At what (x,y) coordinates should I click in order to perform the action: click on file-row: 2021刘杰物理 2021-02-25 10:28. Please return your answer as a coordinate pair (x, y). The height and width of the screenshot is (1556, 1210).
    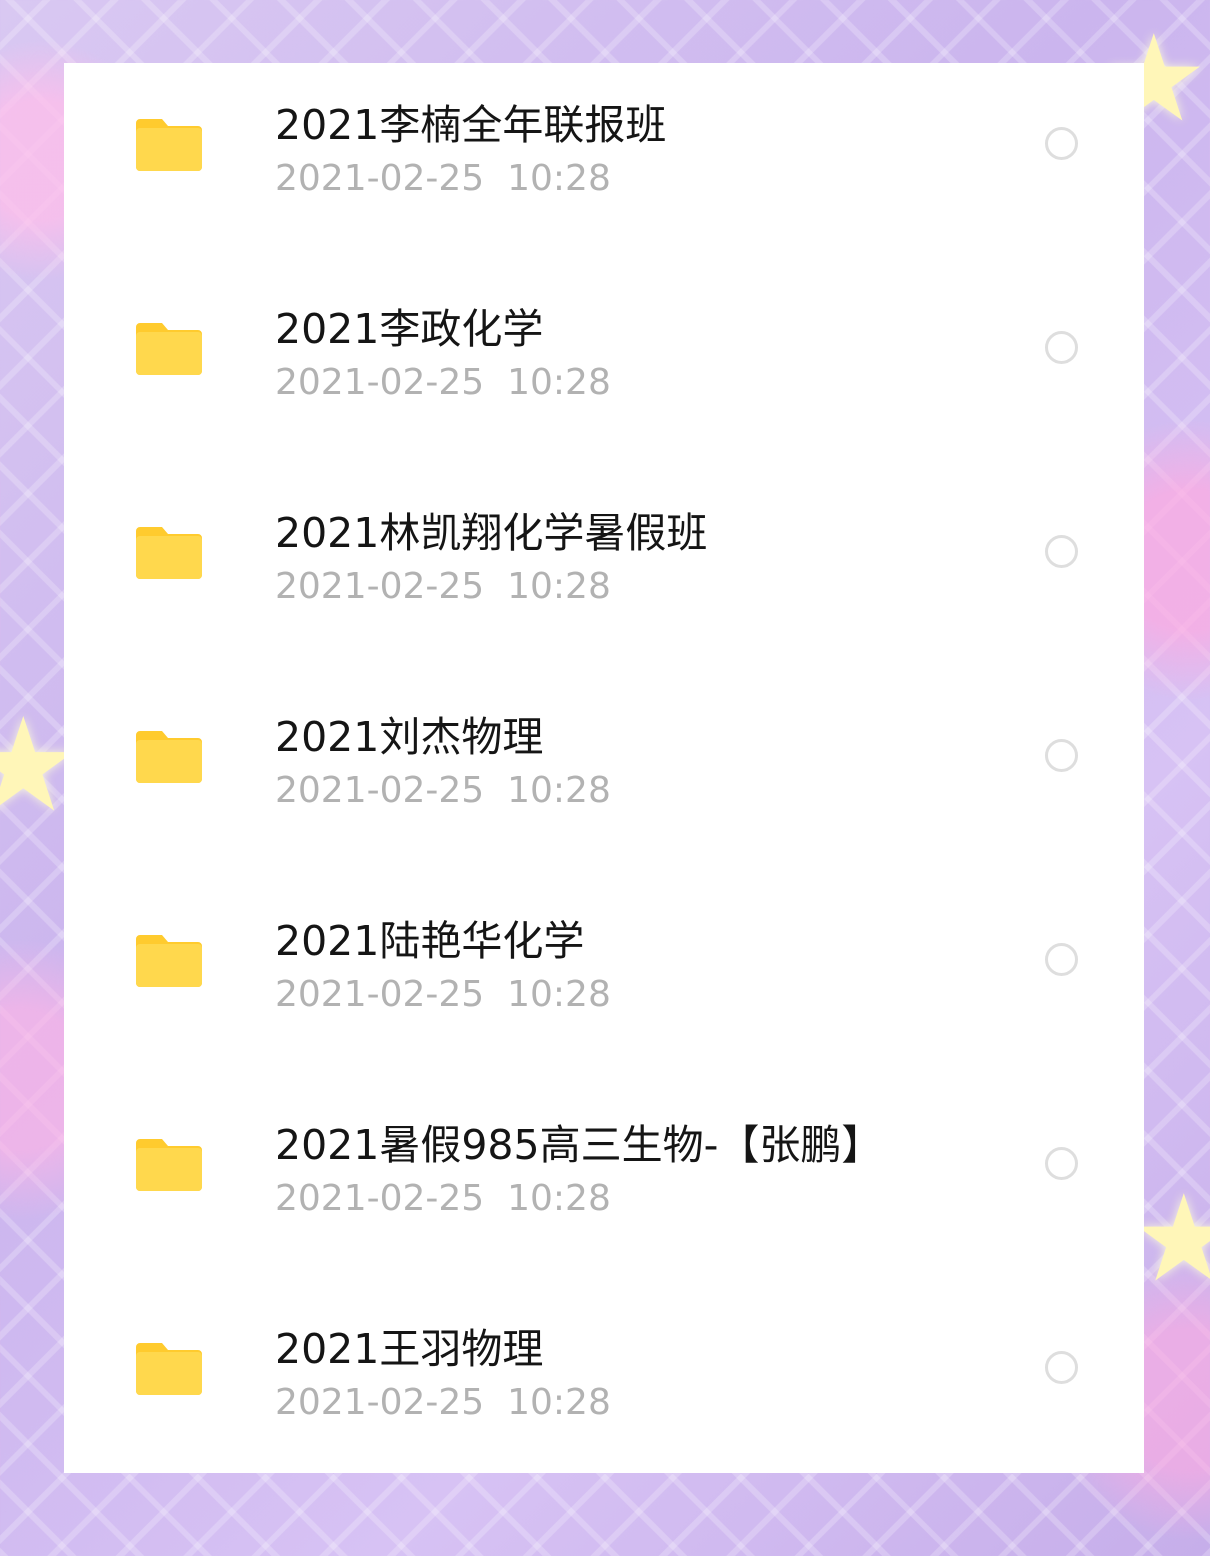
    Looking at the image, I should click on (604, 777).